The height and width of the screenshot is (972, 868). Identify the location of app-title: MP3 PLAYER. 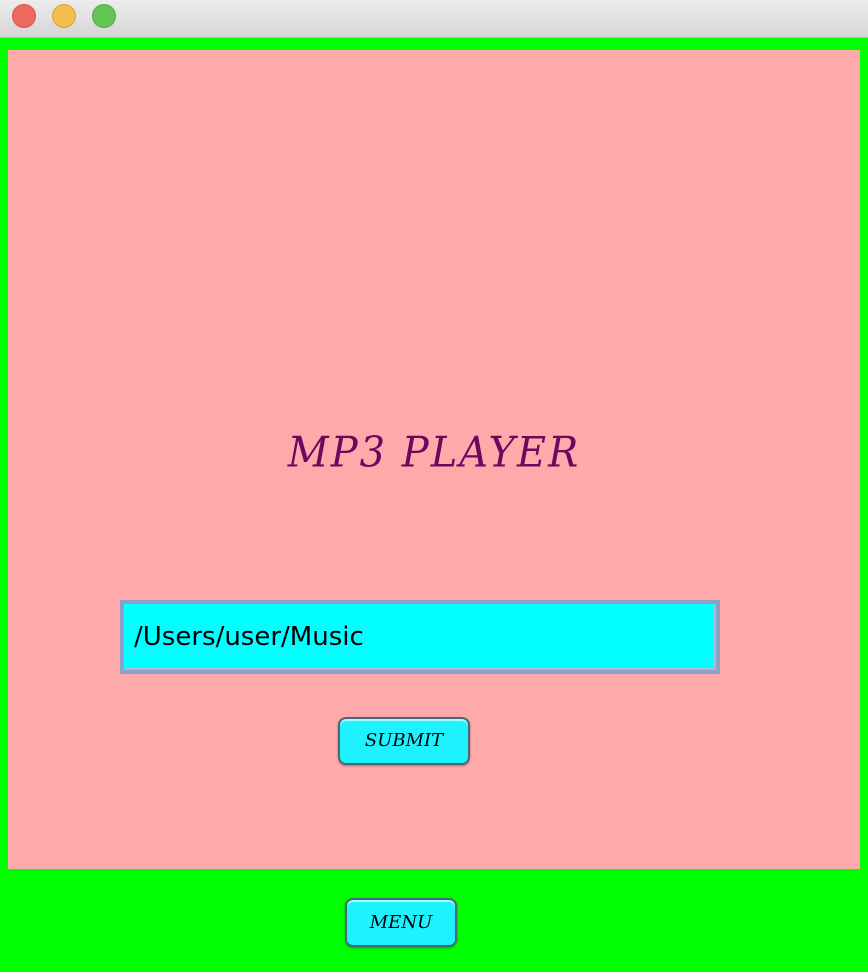
(434, 453).